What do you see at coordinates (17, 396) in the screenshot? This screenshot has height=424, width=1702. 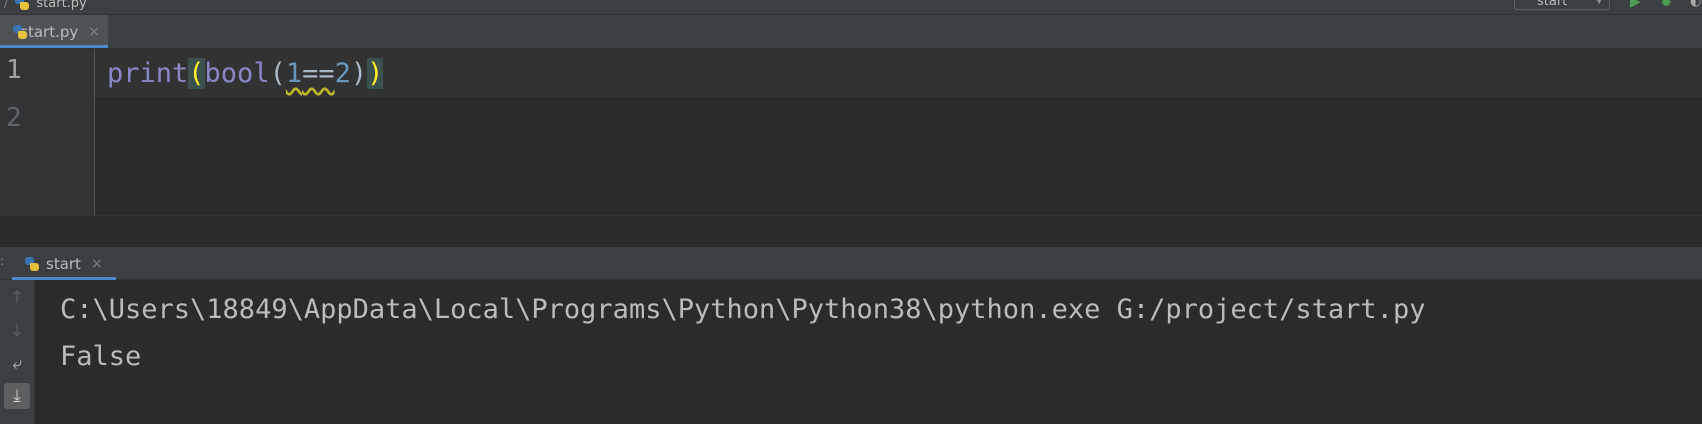 I see `scroll-to-end-icon: ⤓` at bounding box center [17, 396].